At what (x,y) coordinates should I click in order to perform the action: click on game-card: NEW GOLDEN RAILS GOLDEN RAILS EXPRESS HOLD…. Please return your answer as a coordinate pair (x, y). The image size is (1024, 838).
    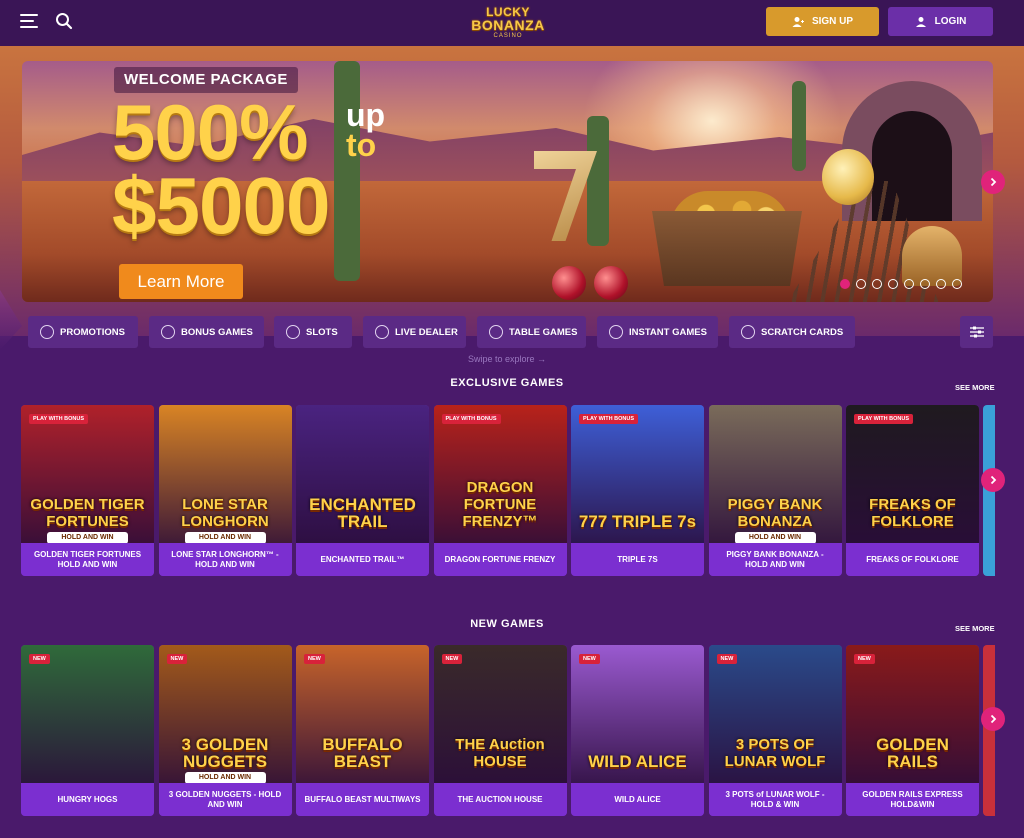
    Looking at the image, I should click on (912, 730).